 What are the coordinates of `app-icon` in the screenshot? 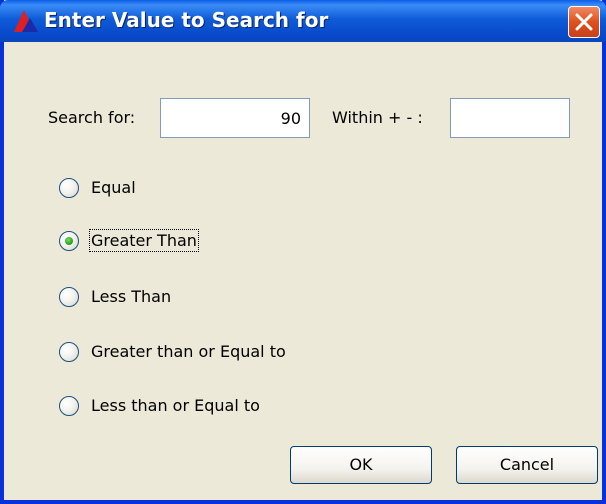 It's located at (26, 21).